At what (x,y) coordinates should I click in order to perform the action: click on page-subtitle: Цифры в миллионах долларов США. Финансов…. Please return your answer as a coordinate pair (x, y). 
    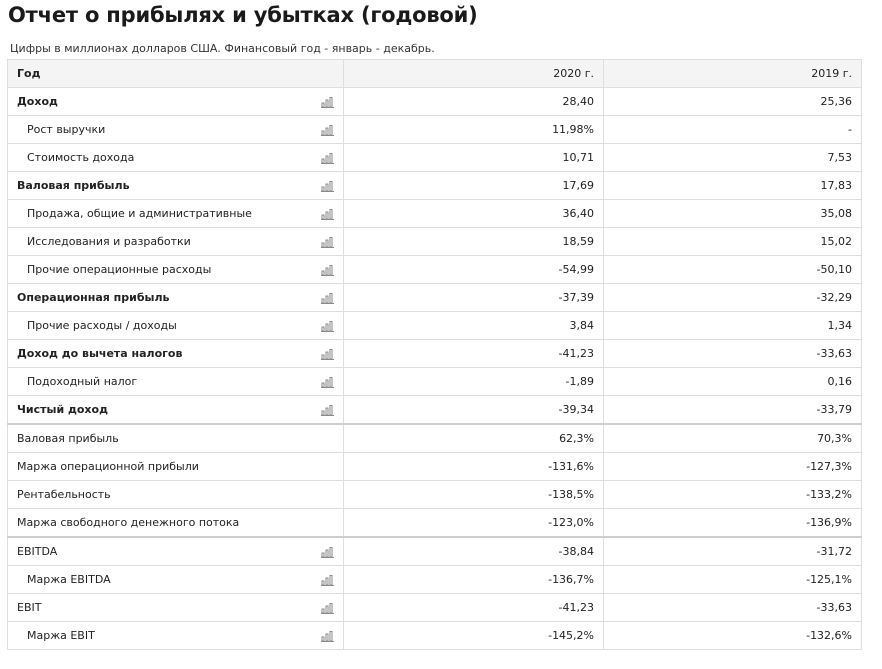
    Looking at the image, I should click on (222, 48).